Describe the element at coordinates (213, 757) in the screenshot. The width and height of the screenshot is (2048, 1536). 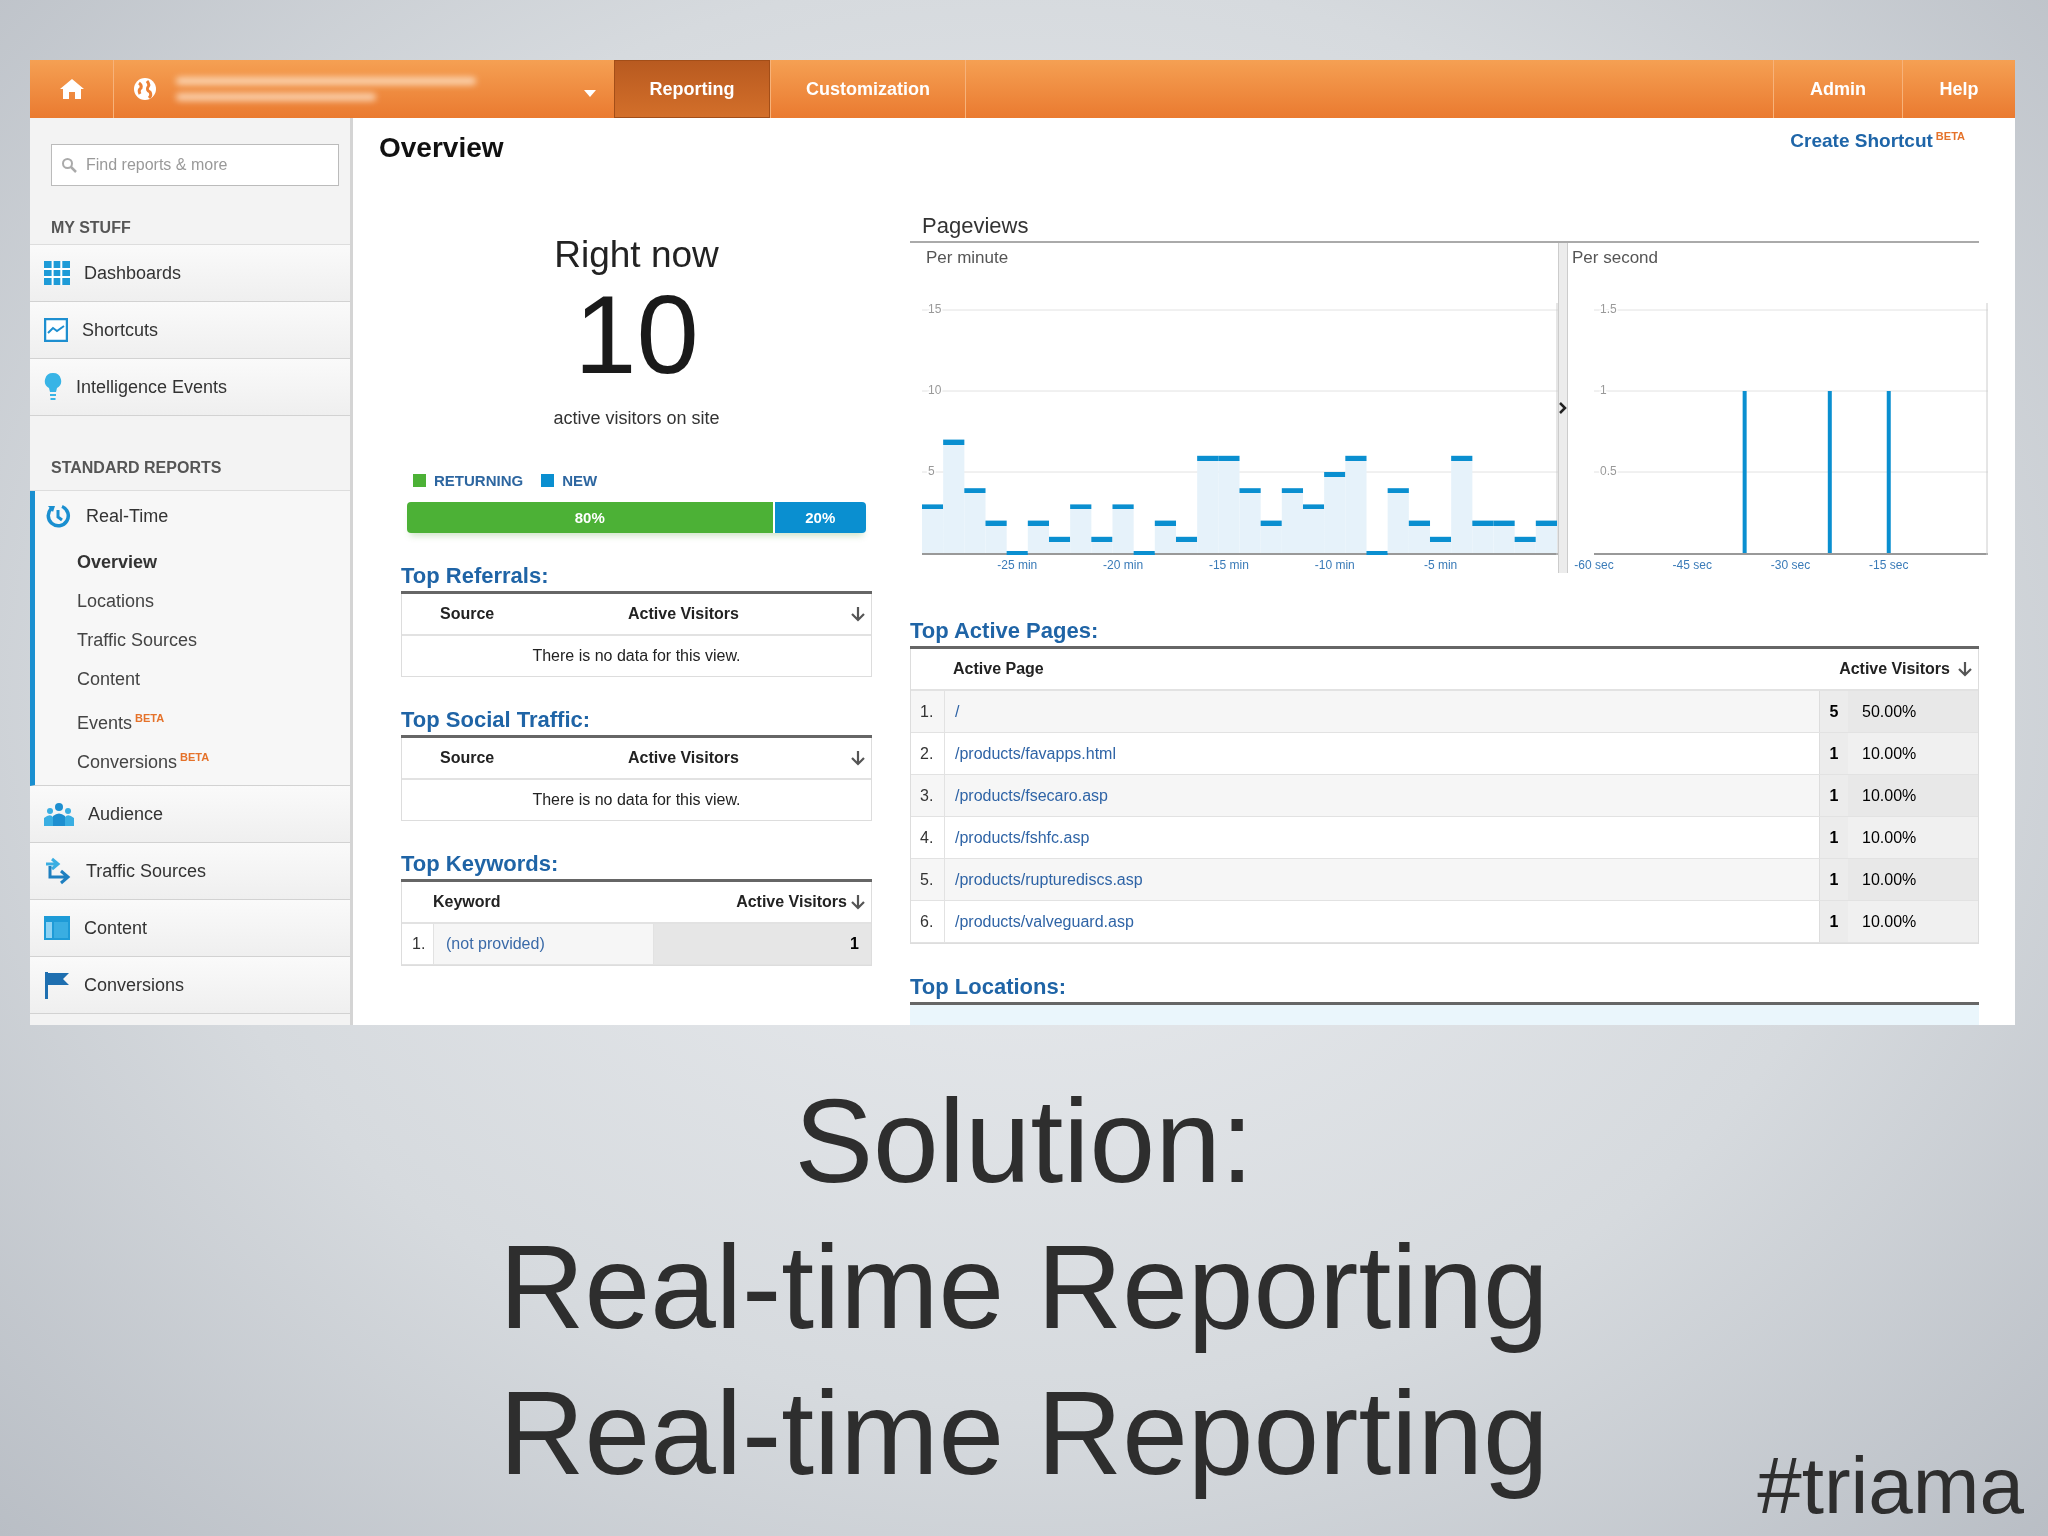
I see `sidebar-subitem: Conversions $^{BETA}$` at that location.